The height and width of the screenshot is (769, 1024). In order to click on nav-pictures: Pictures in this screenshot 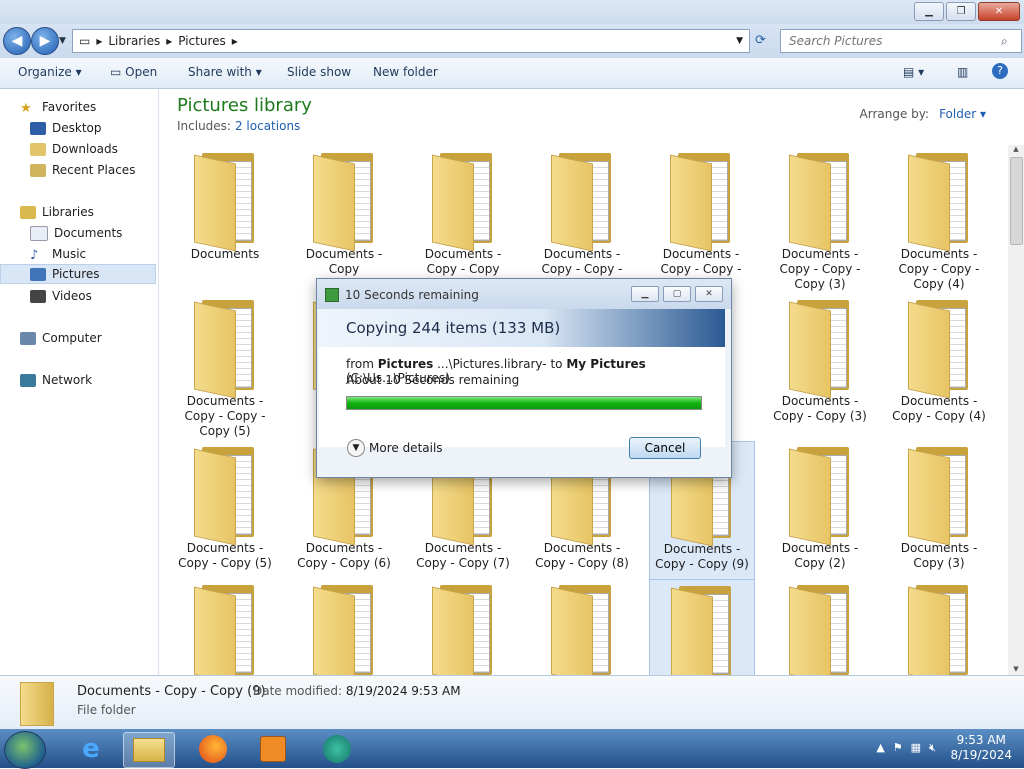, I will do `click(78, 274)`.